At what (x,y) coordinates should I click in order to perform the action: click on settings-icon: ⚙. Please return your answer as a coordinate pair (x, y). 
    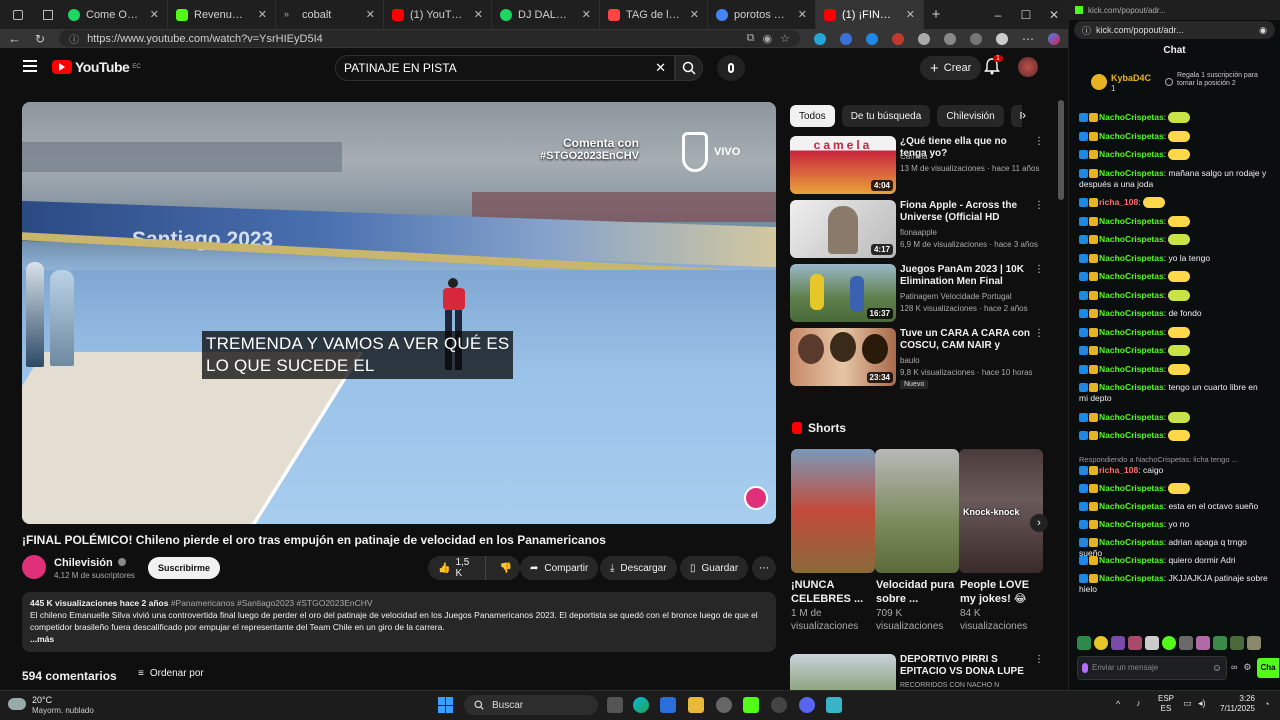
    Looking at the image, I should click on (1247, 667).